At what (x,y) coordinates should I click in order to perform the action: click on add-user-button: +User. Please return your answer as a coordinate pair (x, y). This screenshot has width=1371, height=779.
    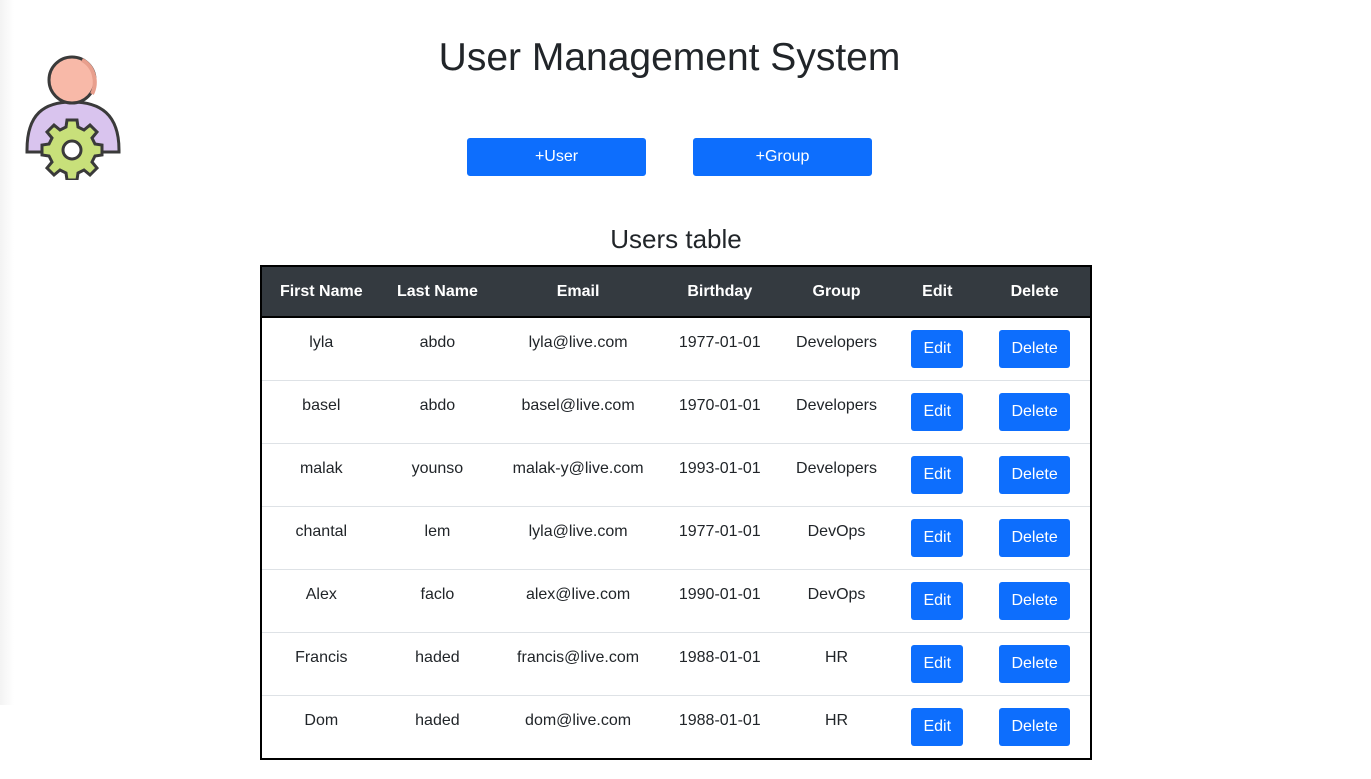
    Looking at the image, I should click on (556, 157).